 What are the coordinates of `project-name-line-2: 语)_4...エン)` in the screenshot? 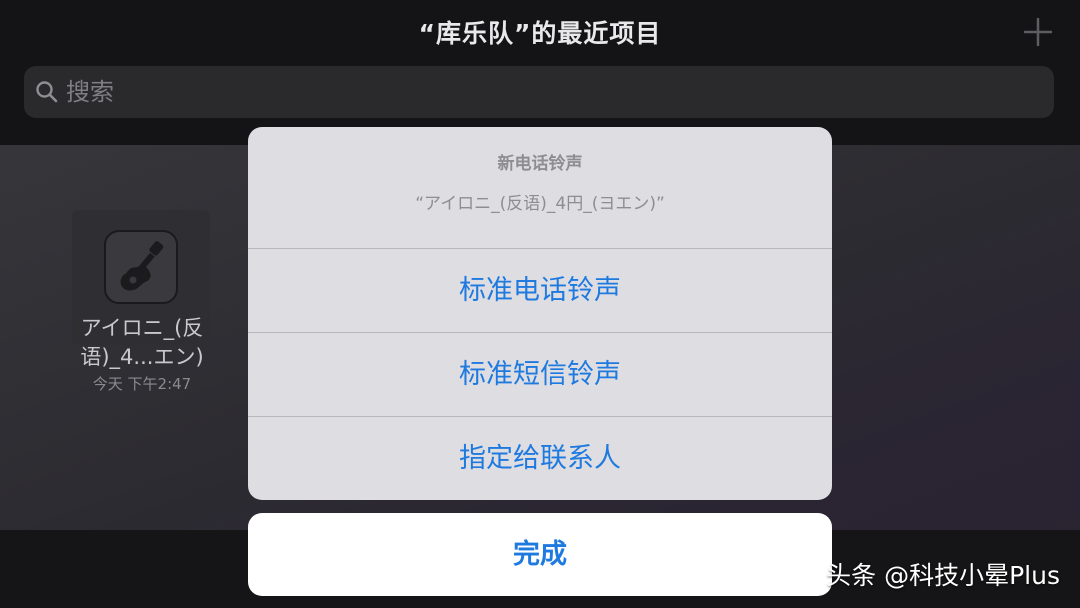 It's located at (142, 357).